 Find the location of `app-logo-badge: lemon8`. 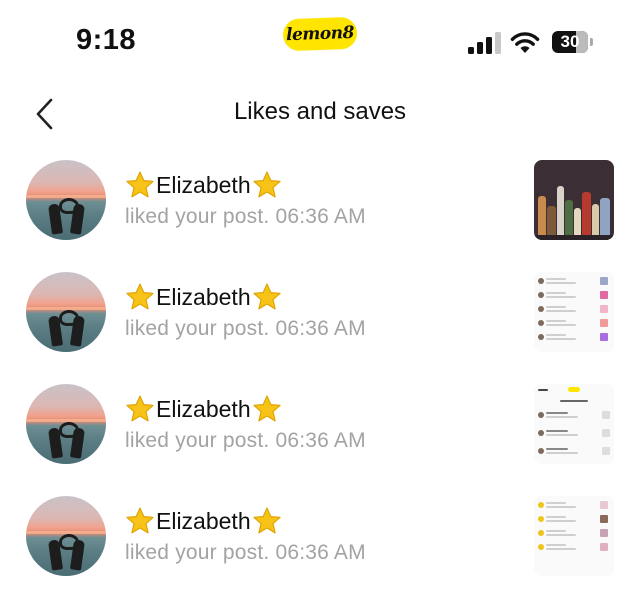

app-logo-badge: lemon8 is located at coordinates (320, 34).